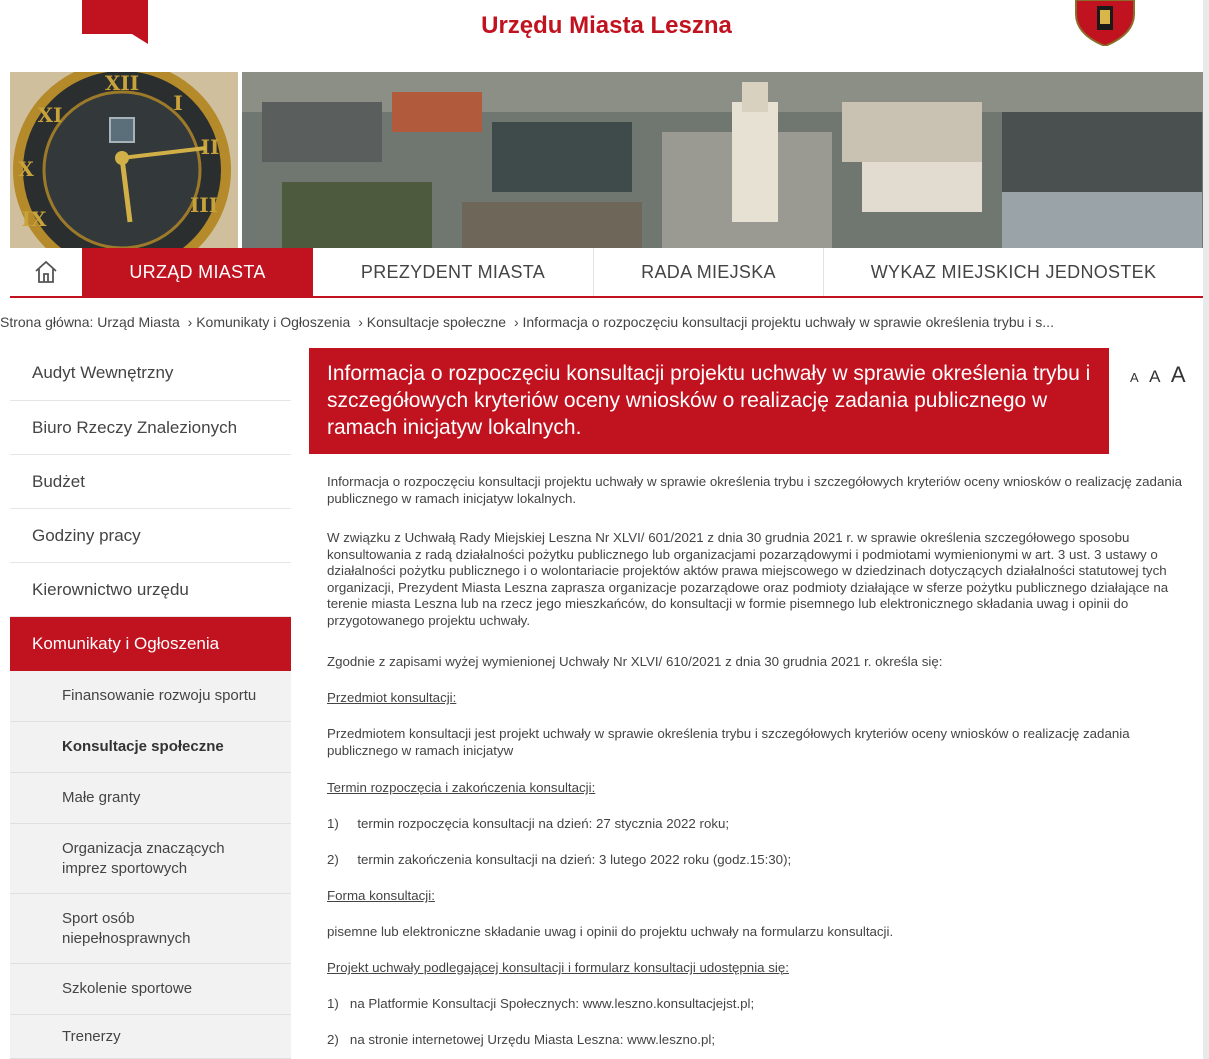 The height and width of the screenshot is (1059, 1209). I want to click on site-header: Urzędu Miasta Leszna, so click(606, 36).